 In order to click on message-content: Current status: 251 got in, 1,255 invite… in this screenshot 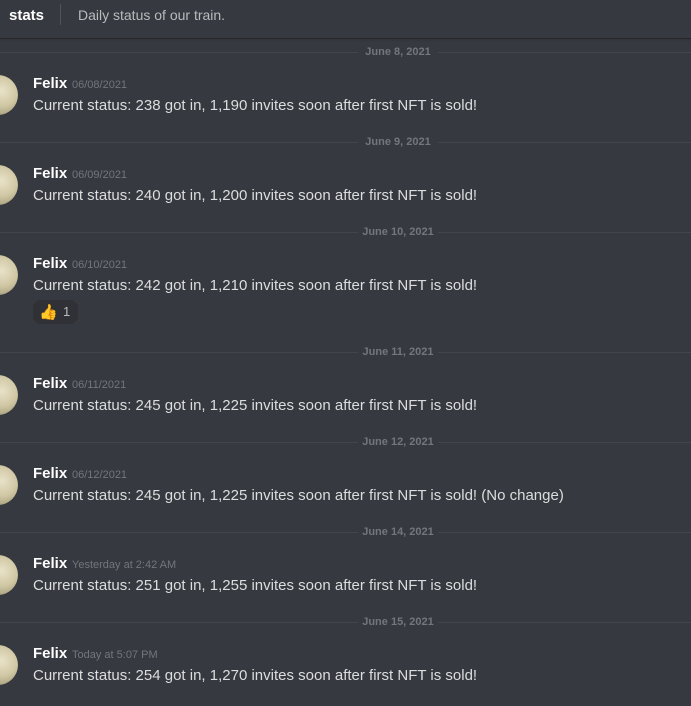, I will do `click(255, 585)`.